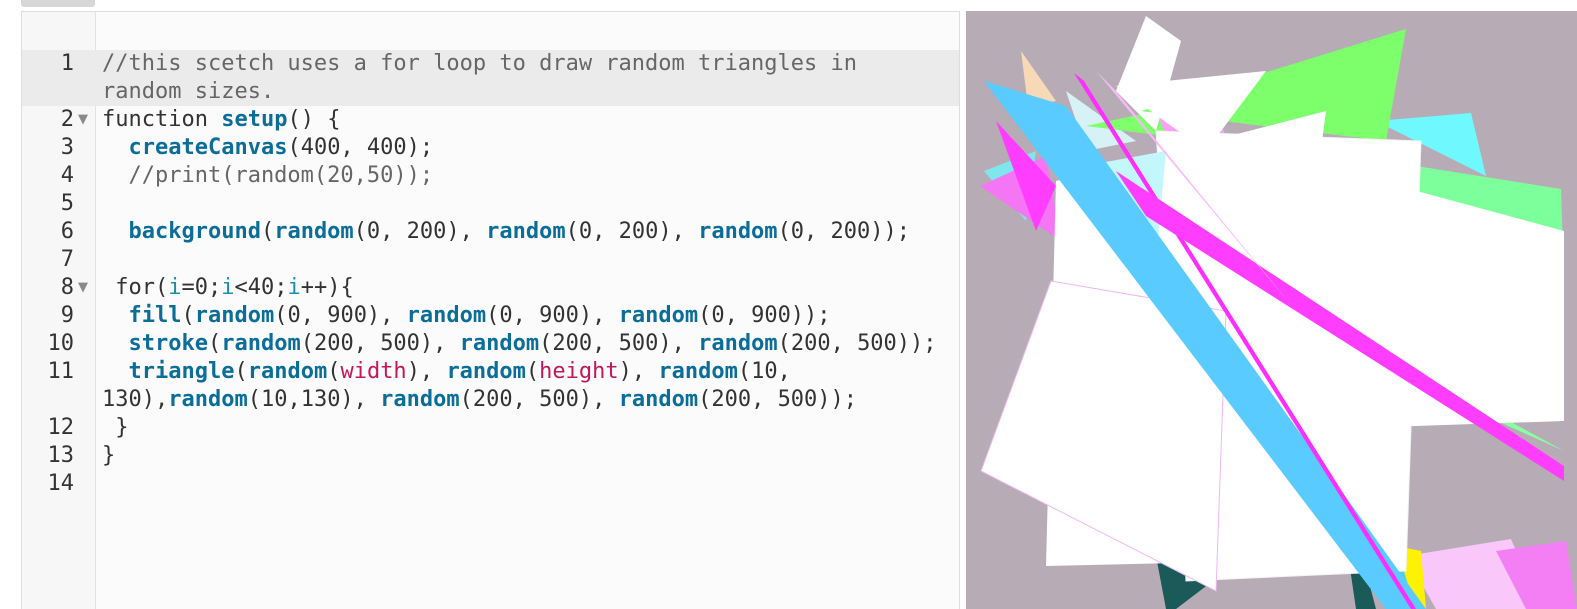  Describe the element at coordinates (208, 147) in the screenshot. I see `code-token: createCanvas` at that location.